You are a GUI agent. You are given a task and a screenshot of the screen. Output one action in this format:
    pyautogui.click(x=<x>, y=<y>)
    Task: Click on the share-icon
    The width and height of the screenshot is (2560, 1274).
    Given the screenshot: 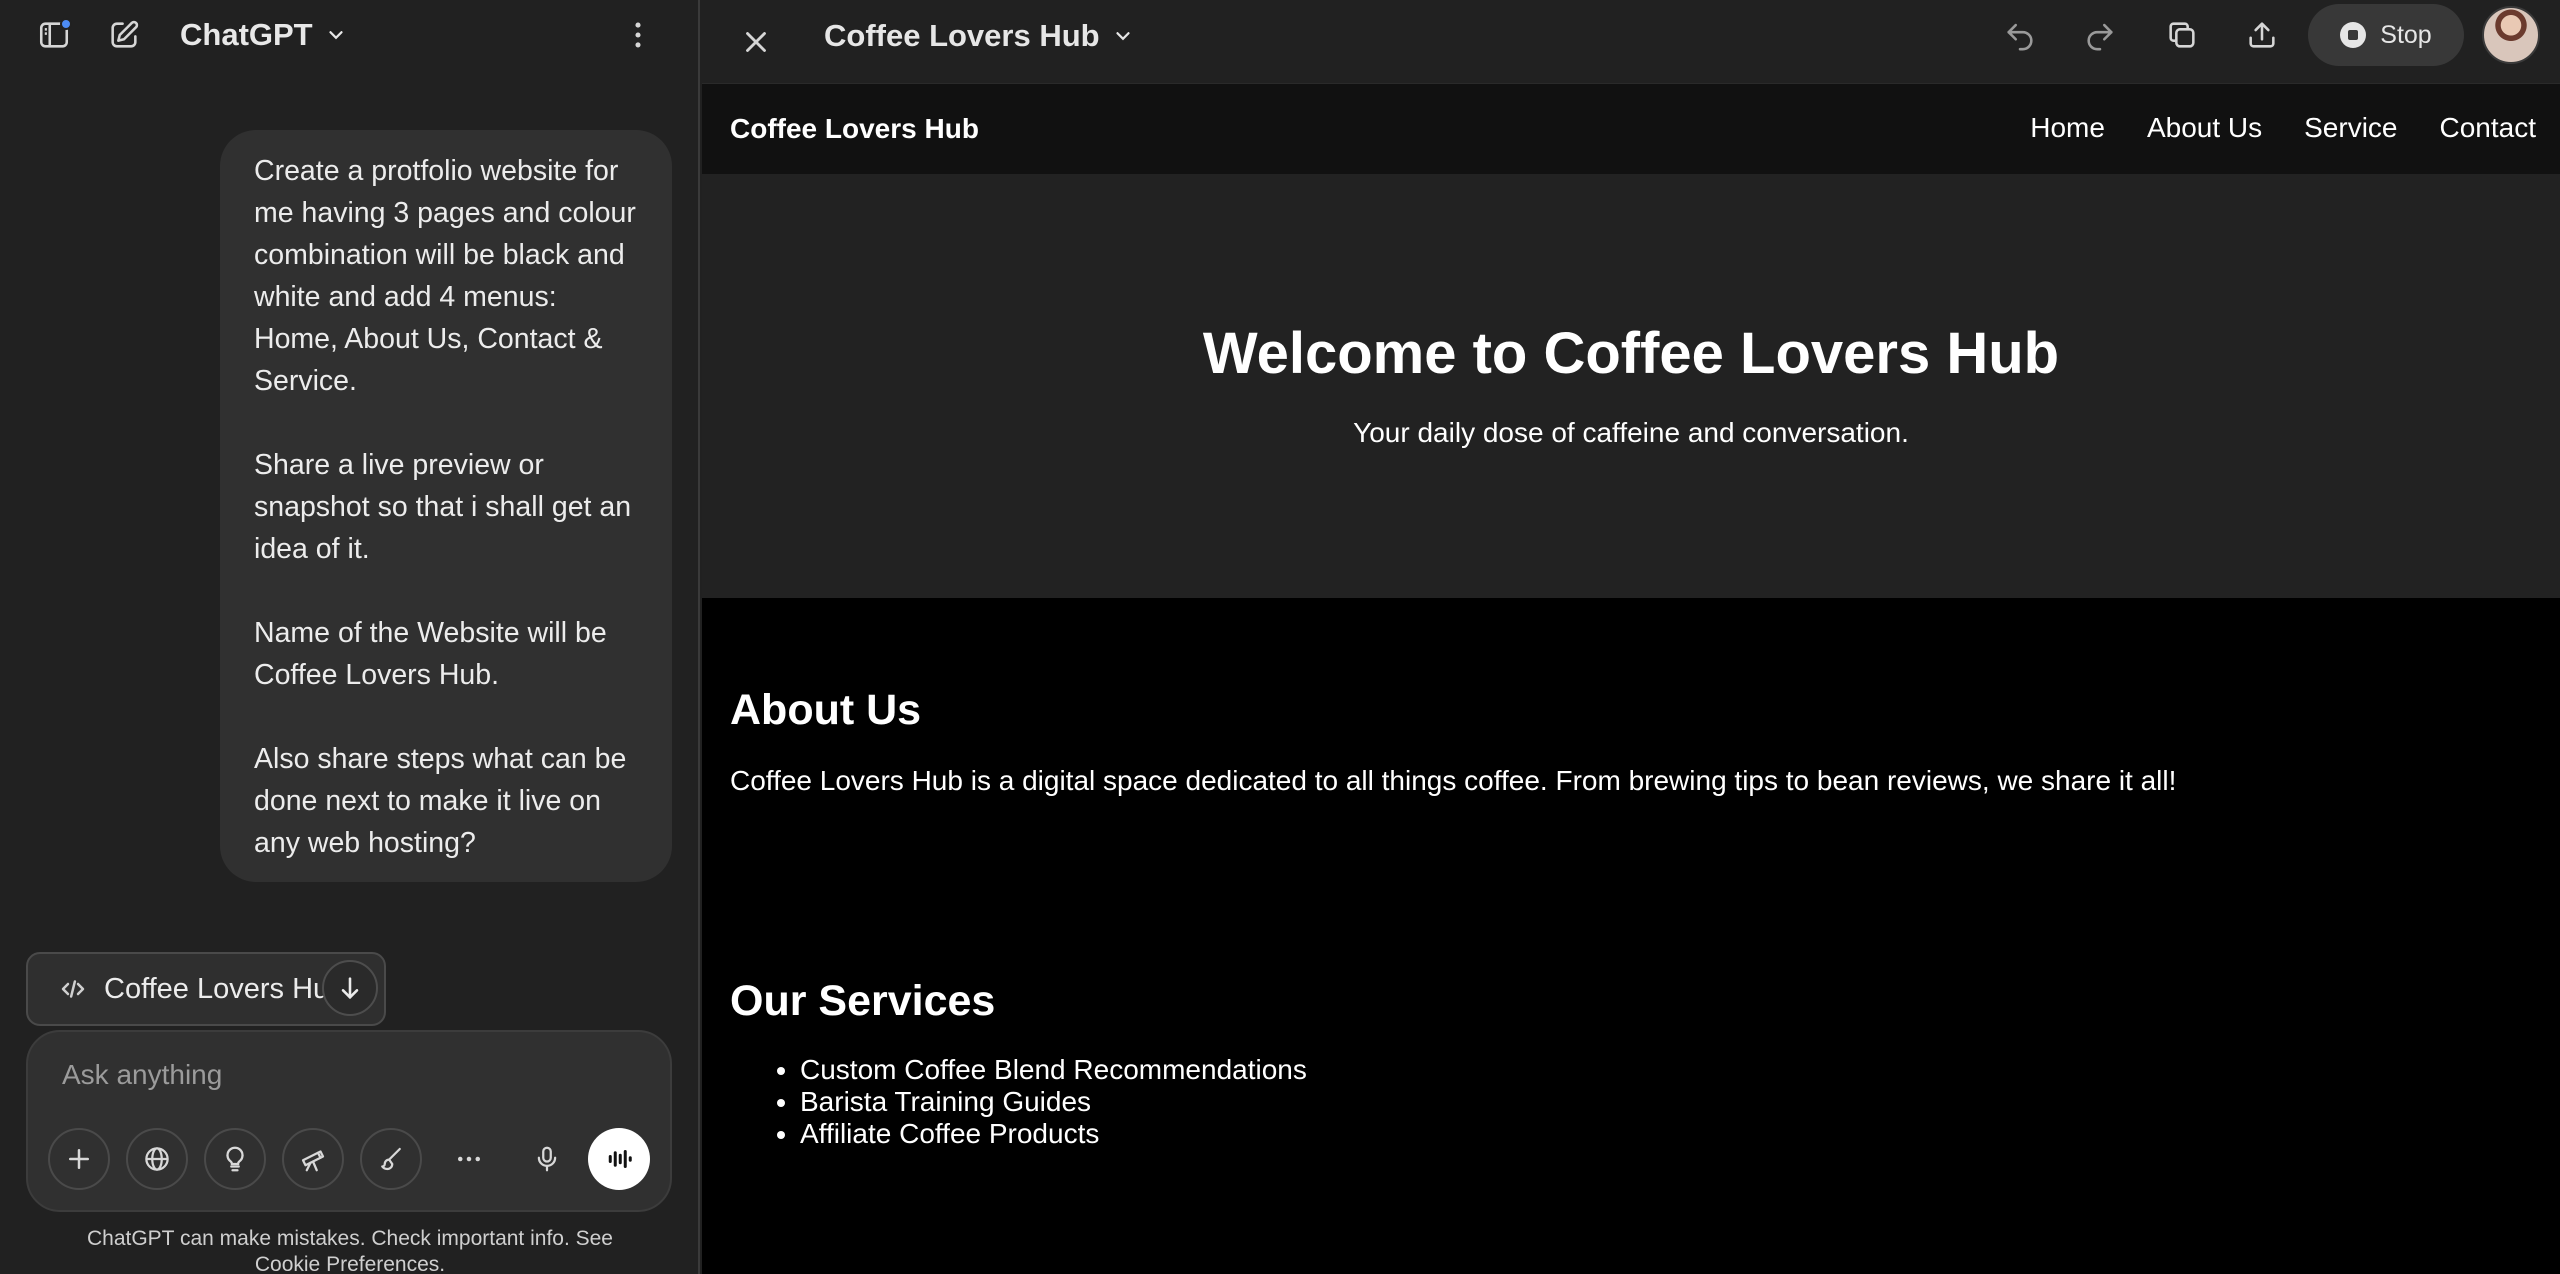 What is the action you would take?
    pyautogui.click(x=2262, y=35)
    